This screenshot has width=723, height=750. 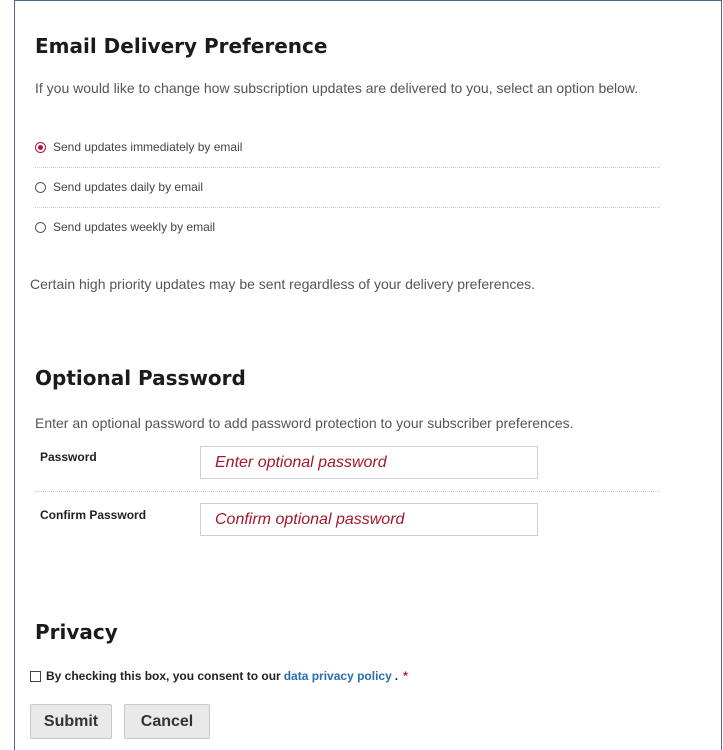 What do you see at coordinates (369, 519) in the screenshot?
I see `confirm-password-input` at bounding box center [369, 519].